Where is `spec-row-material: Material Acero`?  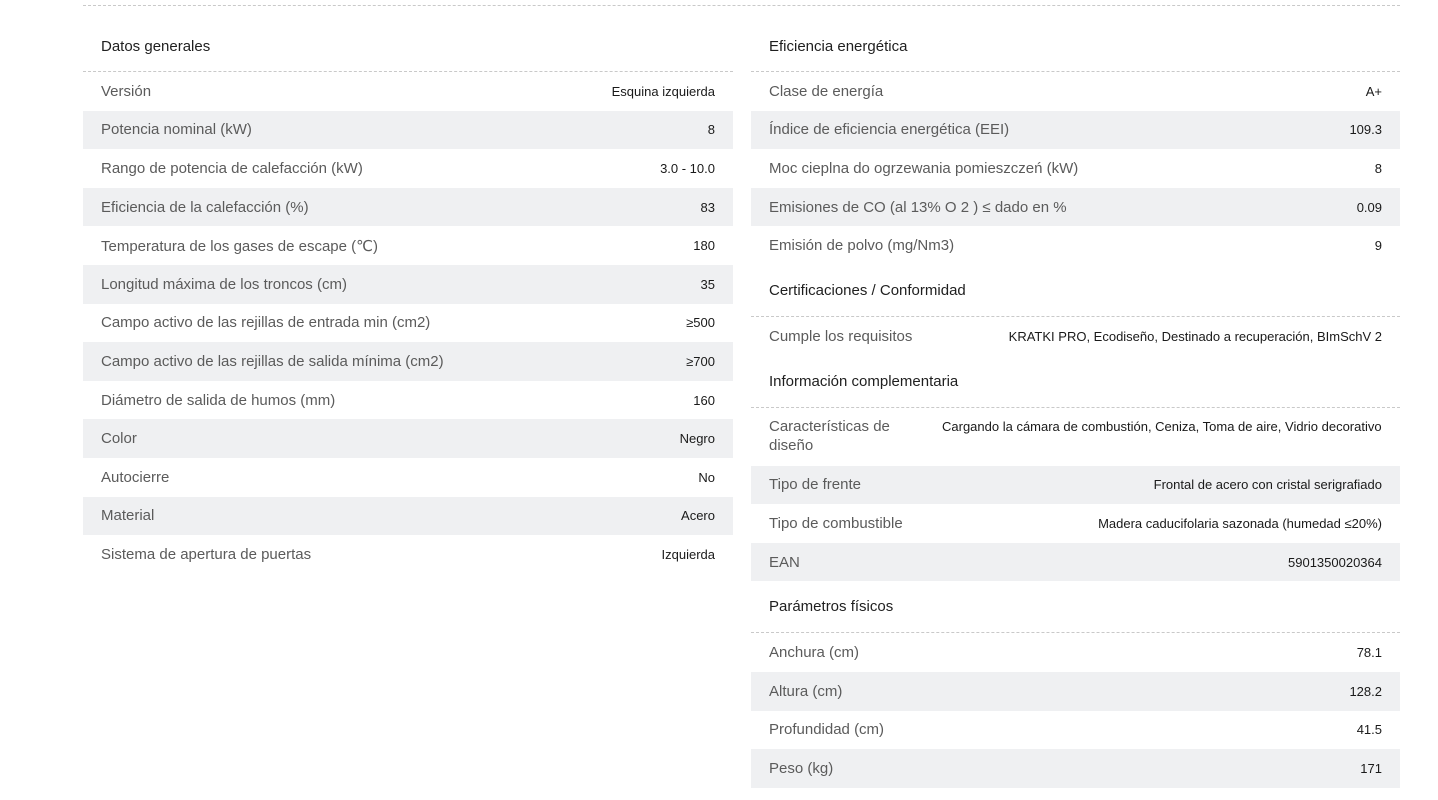 spec-row-material: Material Acero is located at coordinates (408, 516).